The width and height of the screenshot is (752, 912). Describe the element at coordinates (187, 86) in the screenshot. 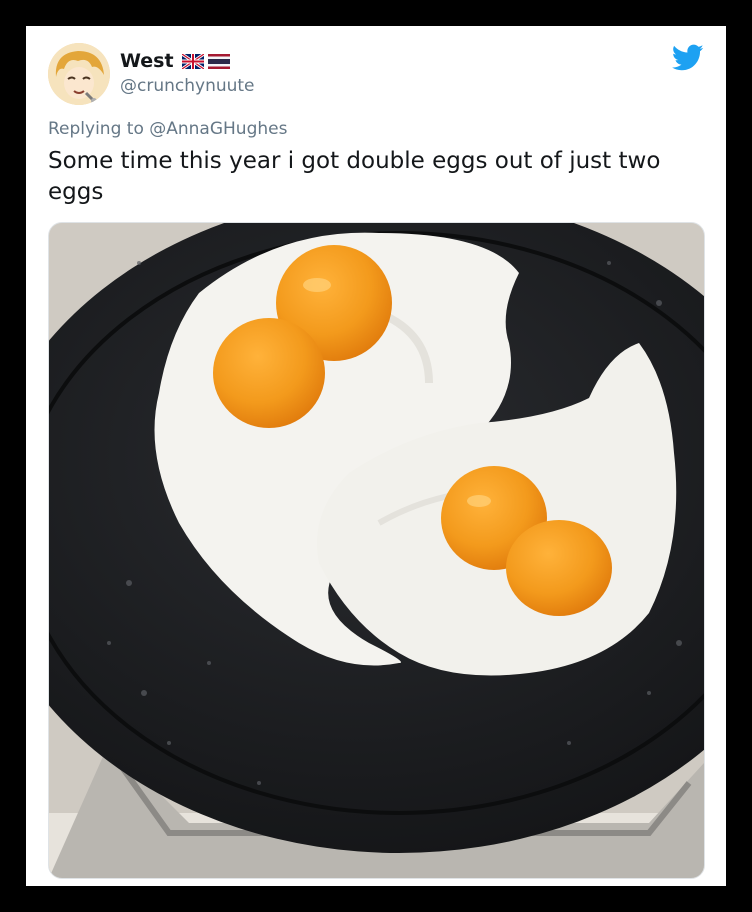

I see `user-handle: @crunchynuute` at that location.